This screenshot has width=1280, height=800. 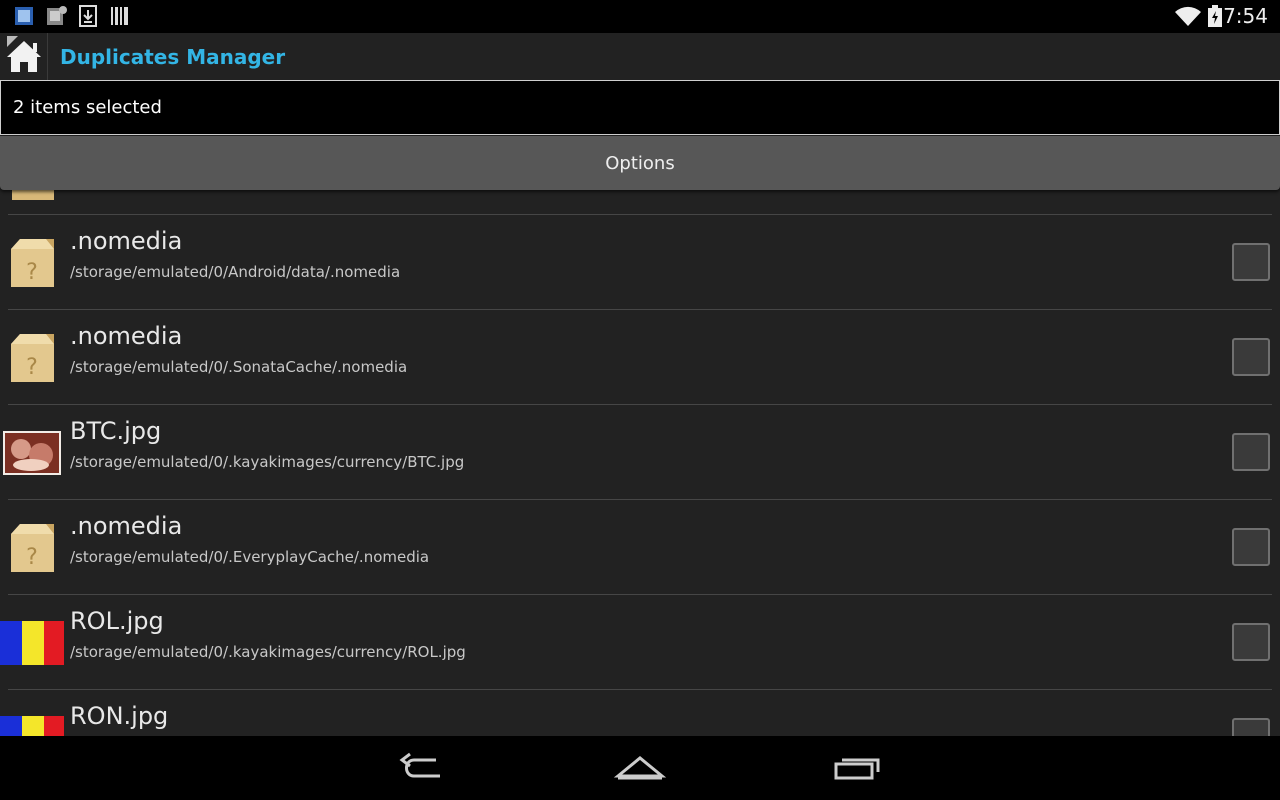 What do you see at coordinates (173, 57) in the screenshot?
I see `app-title: Duplicates Manager` at bounding box center [173, 57].